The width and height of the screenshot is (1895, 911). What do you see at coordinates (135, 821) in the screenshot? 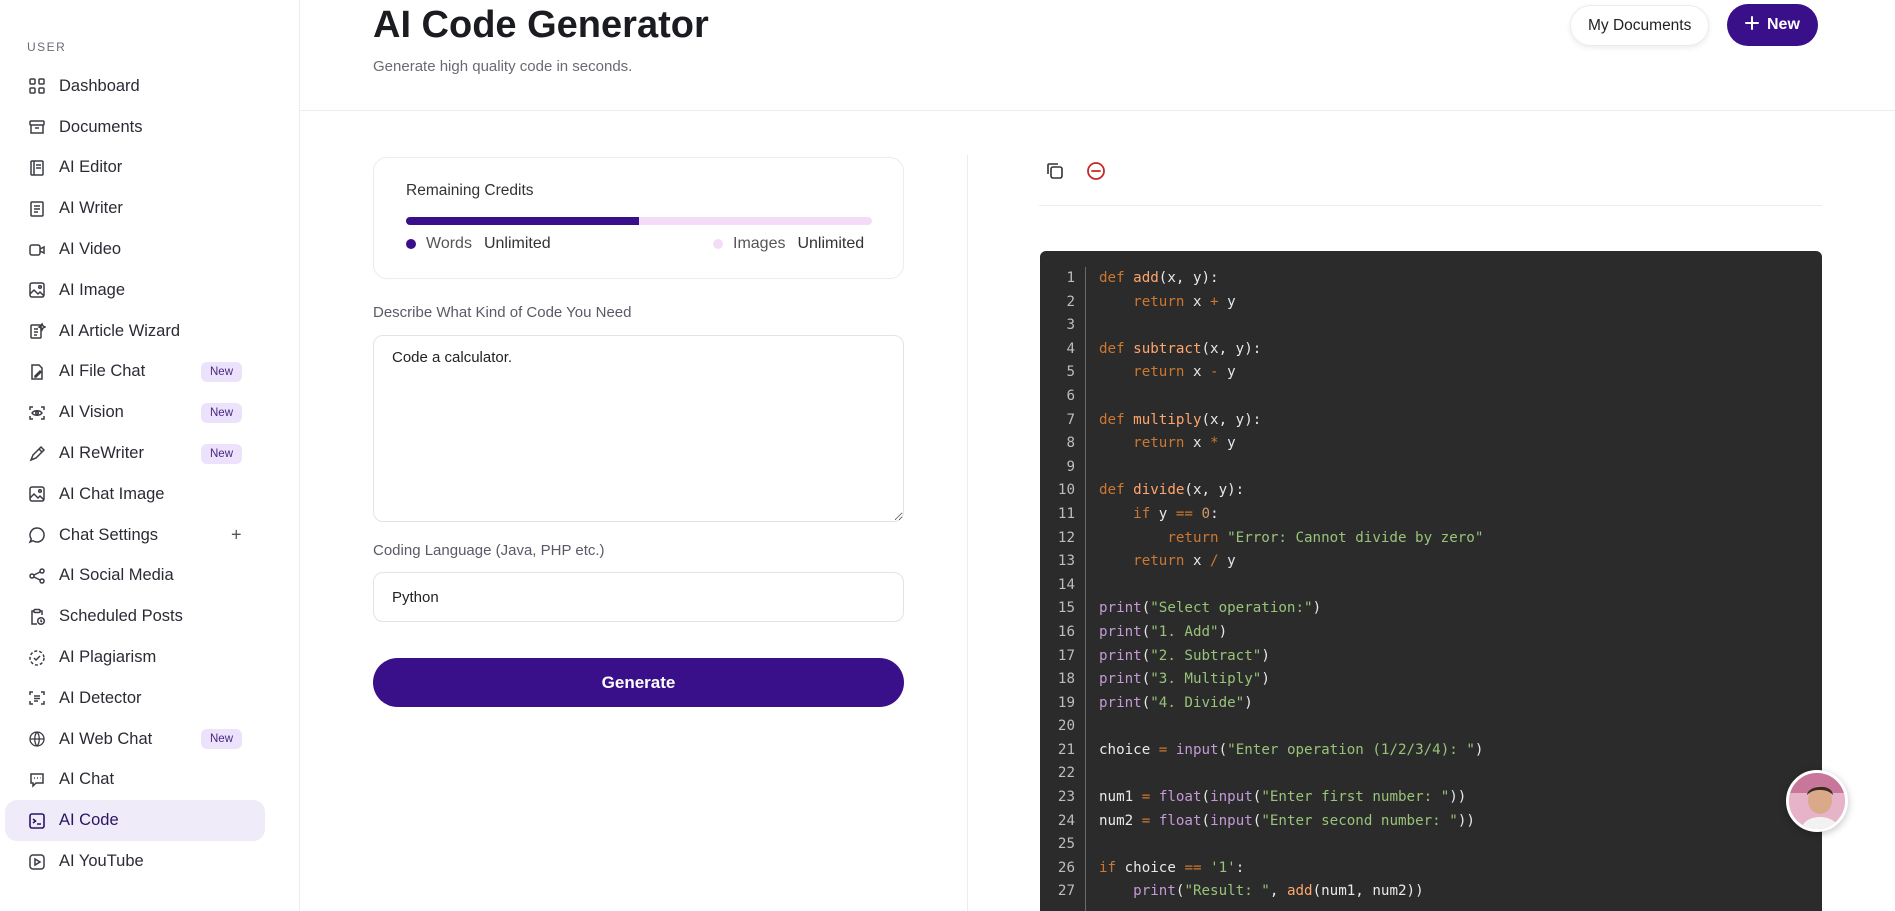
I see `sidebar-item-ai-code: AI Code` at bounding box center [135, 821].